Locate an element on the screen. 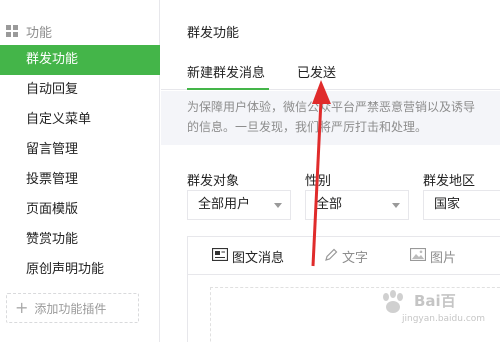 Image resolution: width=500 pixels, height=342 pixels. plus-icon: + is located at coordinates (22, 307).